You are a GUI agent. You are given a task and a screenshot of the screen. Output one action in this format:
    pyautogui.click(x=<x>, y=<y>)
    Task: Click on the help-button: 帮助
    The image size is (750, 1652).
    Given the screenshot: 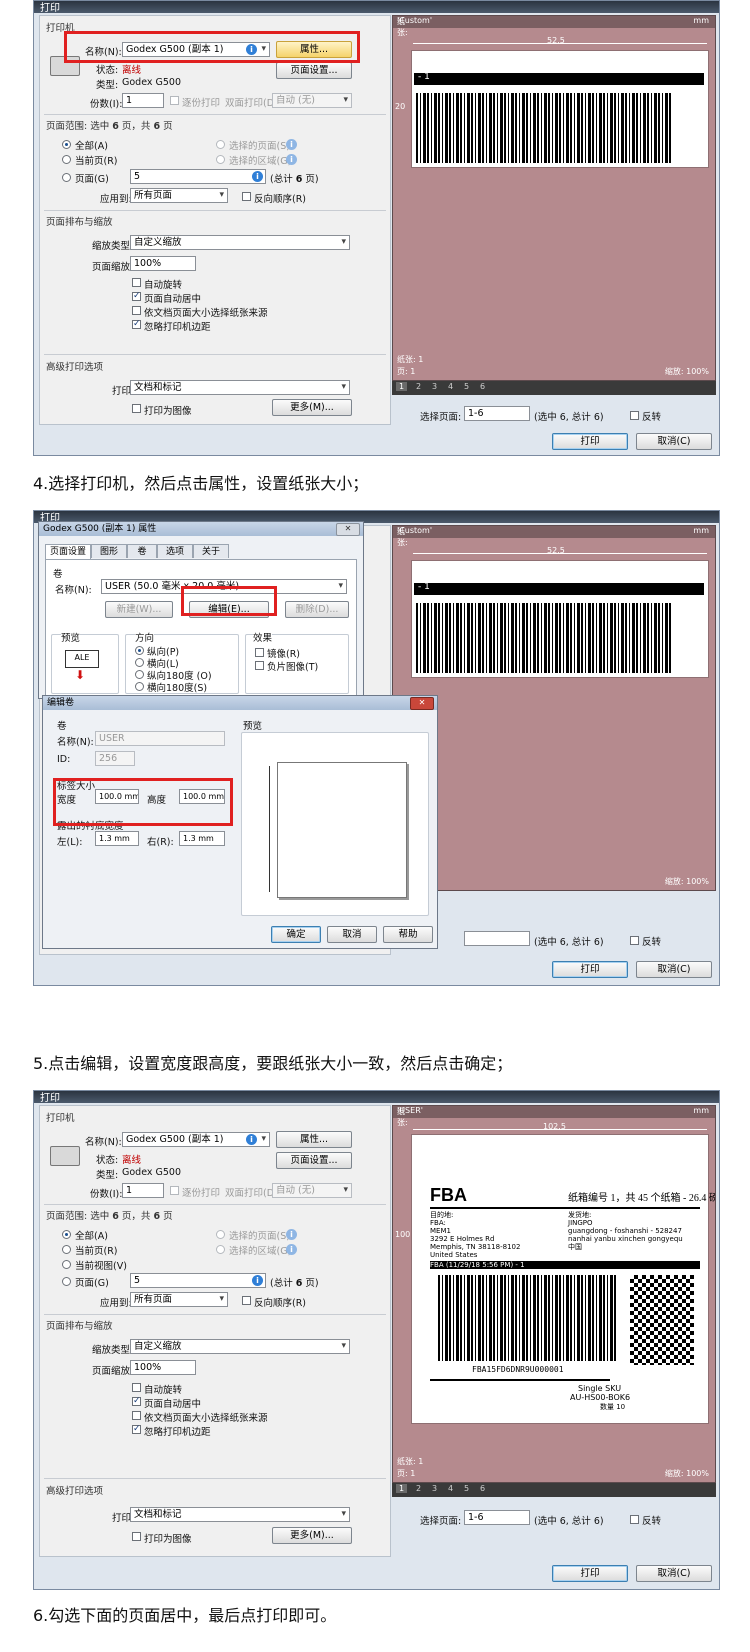 What is the action you would take?
    pyautogui.click(x=408, y=934)
    